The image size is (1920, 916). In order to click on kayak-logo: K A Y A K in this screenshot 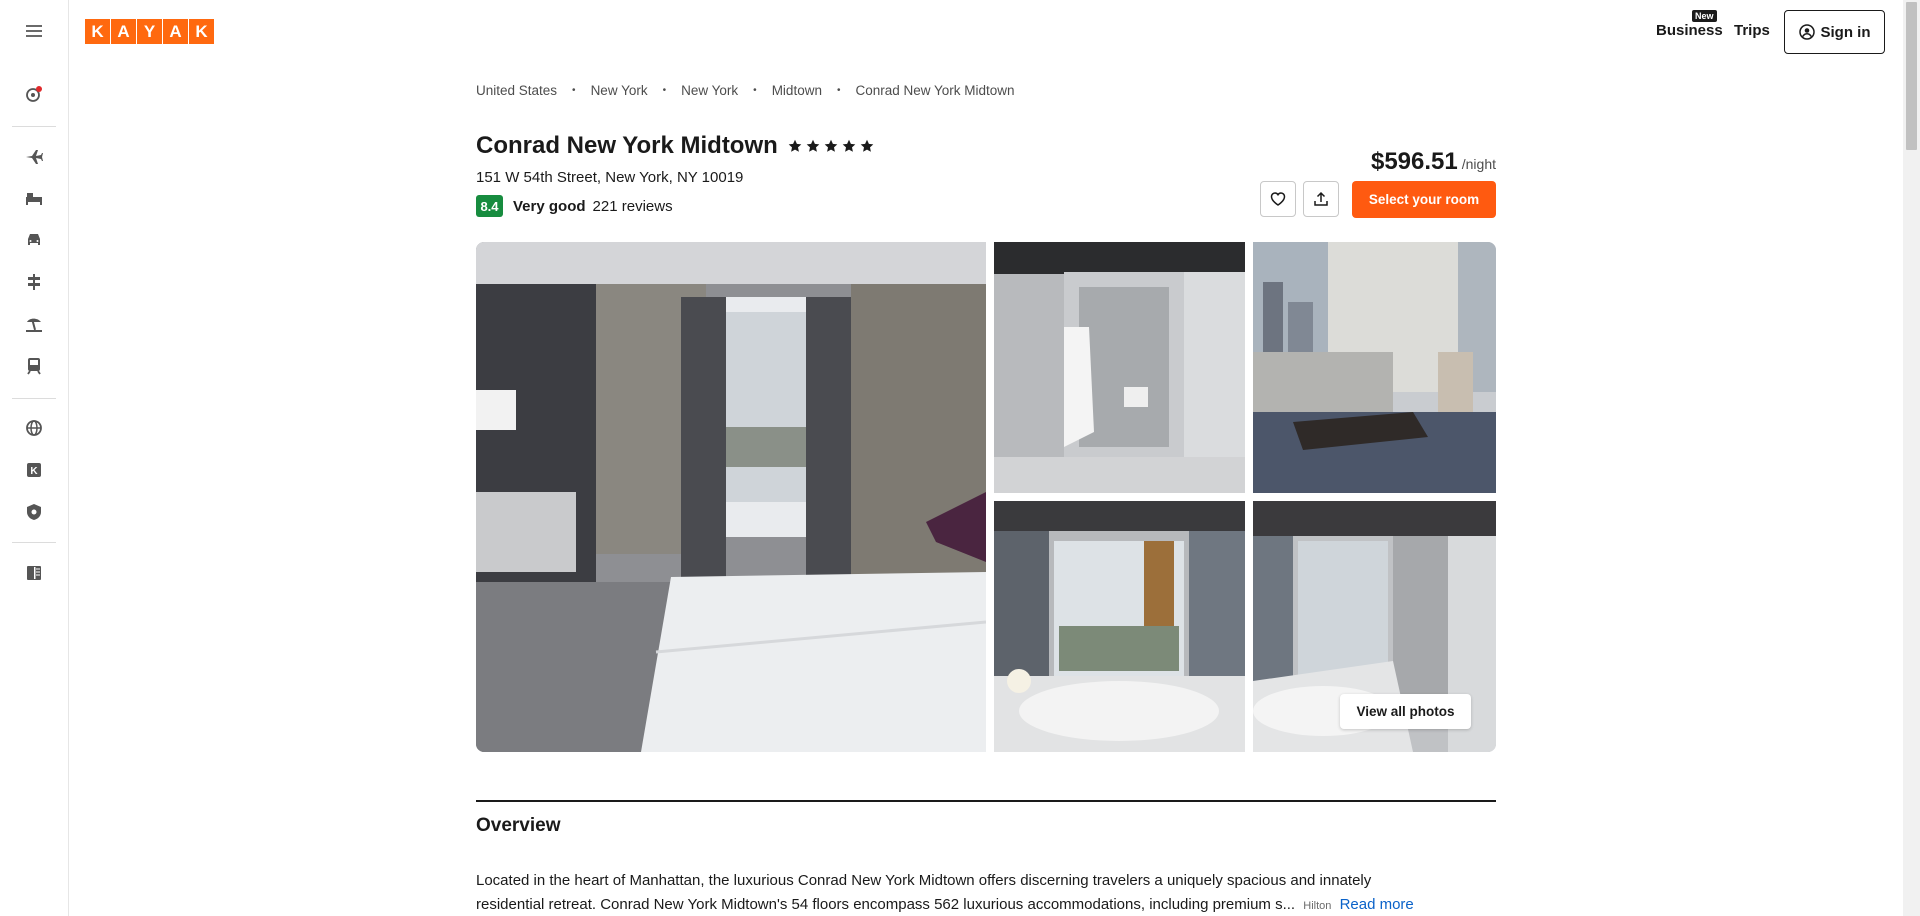, I will do `click(150, 31)`.